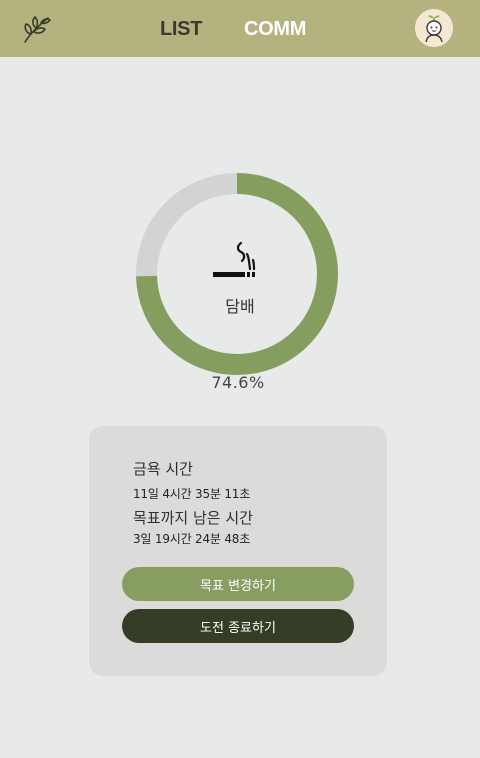  Describe the element at coordinates (181, 29) in the screenshot. I see `nav-tab-list: LIST` at that location.